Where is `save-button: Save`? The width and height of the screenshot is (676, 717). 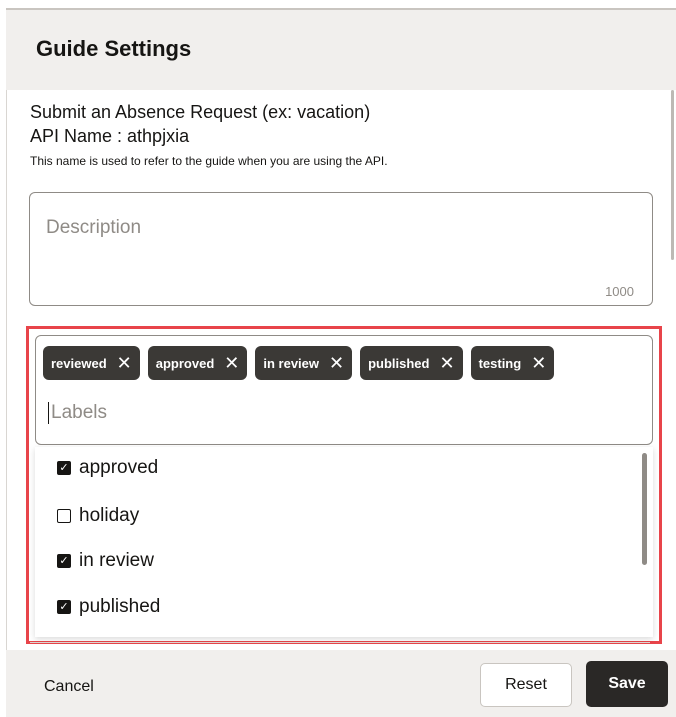 save-button: Save is located at coordinates (627, 684).